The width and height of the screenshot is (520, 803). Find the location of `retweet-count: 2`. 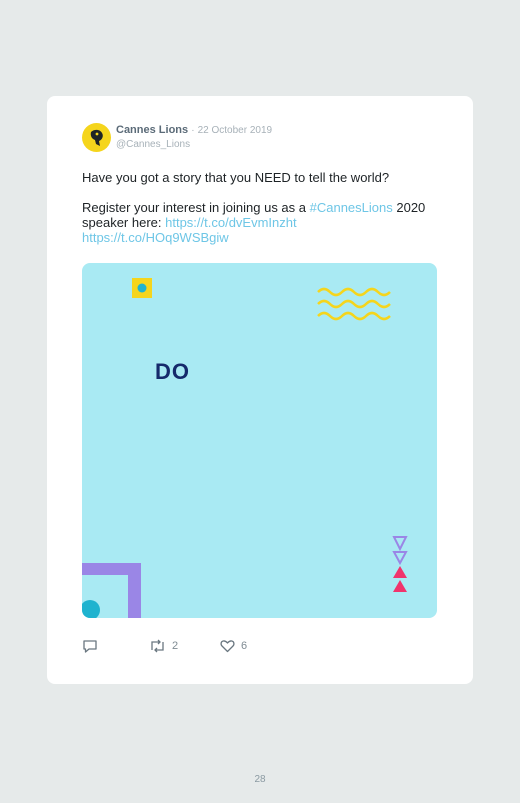

retweet-count: 2 is located at coordinates (175, 646).